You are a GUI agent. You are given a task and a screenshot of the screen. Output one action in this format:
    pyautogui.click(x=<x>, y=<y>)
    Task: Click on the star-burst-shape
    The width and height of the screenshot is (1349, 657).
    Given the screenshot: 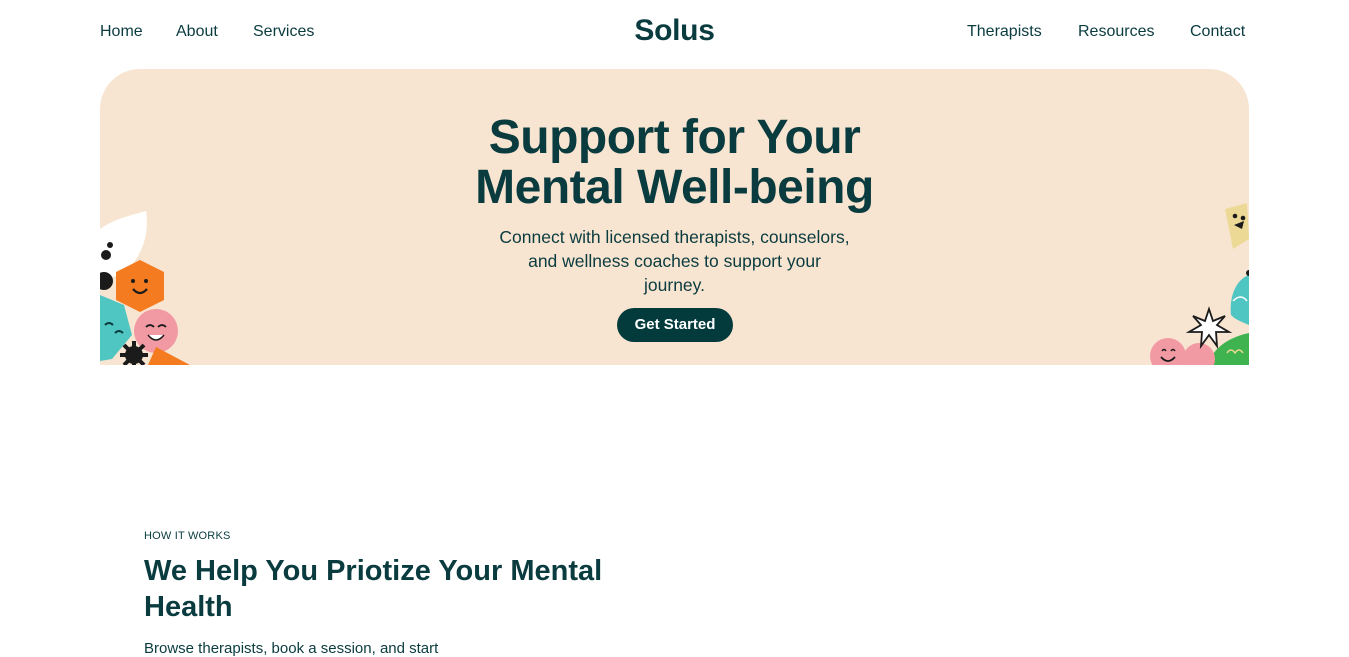 What is the action you would take?
    pyautogui.click(x=1209, y=328)
    